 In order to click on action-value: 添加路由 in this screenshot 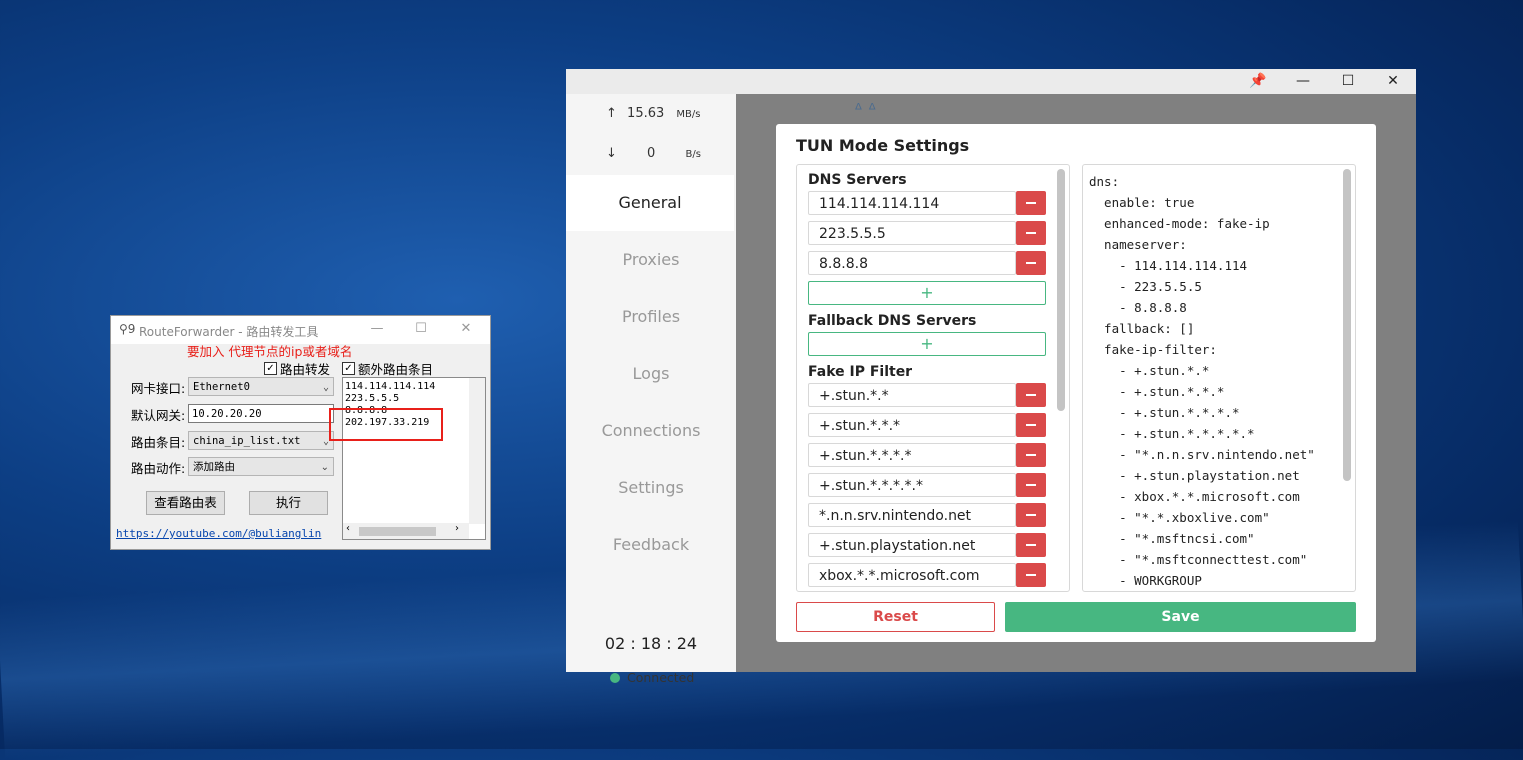, I will do `click(214, 467)`.